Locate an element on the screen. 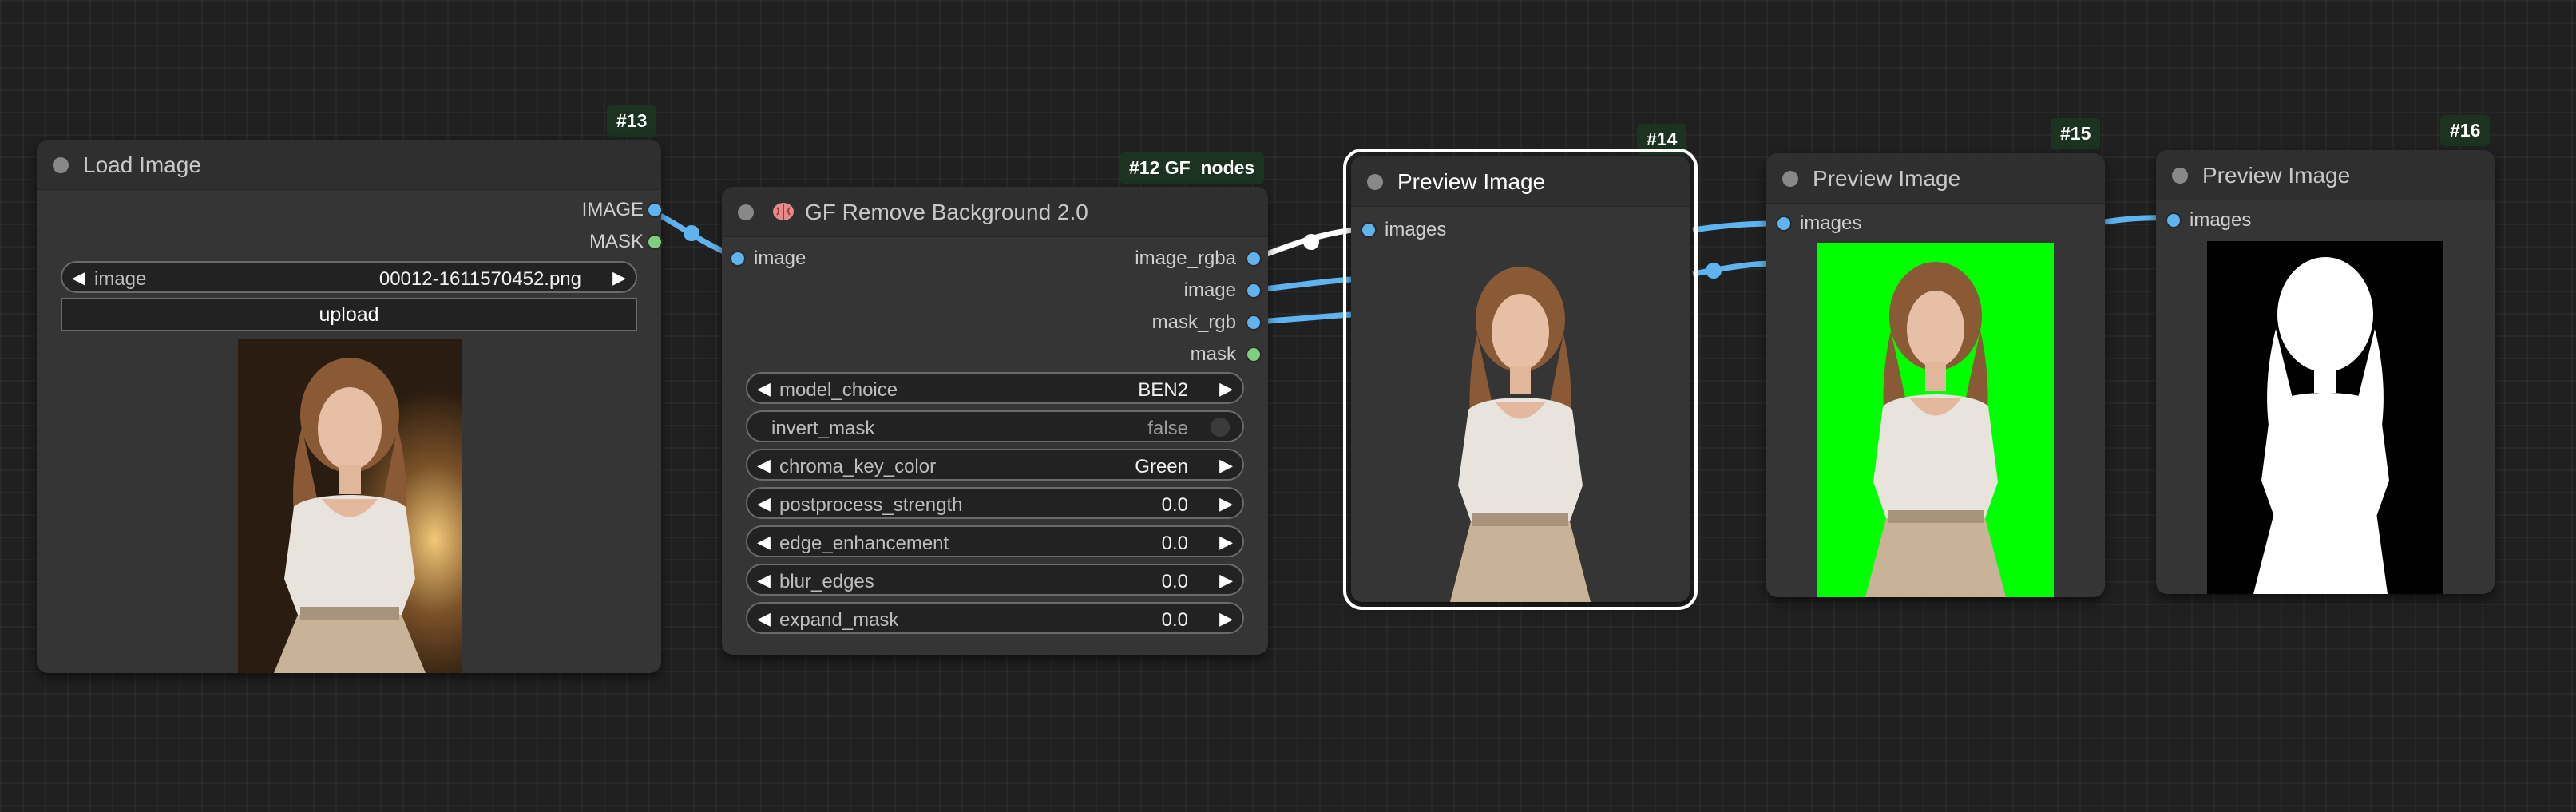 The image size is (2576, 812). node-id-badge: #13 is located at coordinates (632, 121).